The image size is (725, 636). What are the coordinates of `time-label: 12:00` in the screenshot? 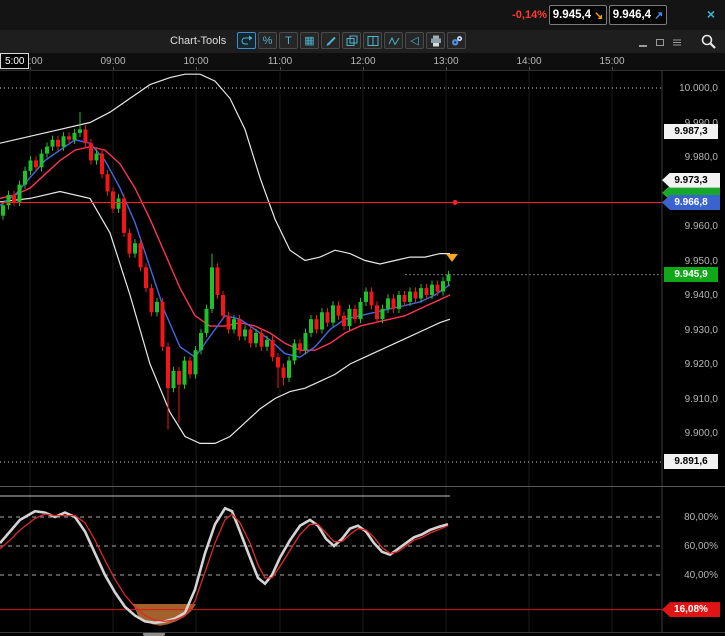 It's located at (363, 61).